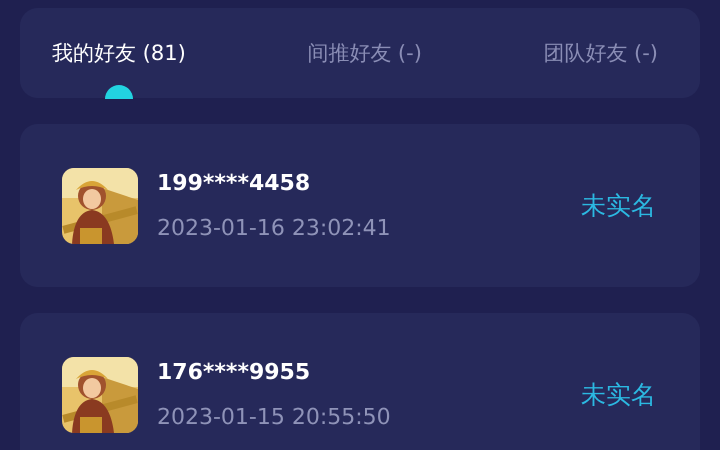 This screenshot has height=450, width=720. What do you see at coordinates (600, 53) in the screenshot?
I see `tab: 团队好友 (-)` at bounding box center [600, 53].